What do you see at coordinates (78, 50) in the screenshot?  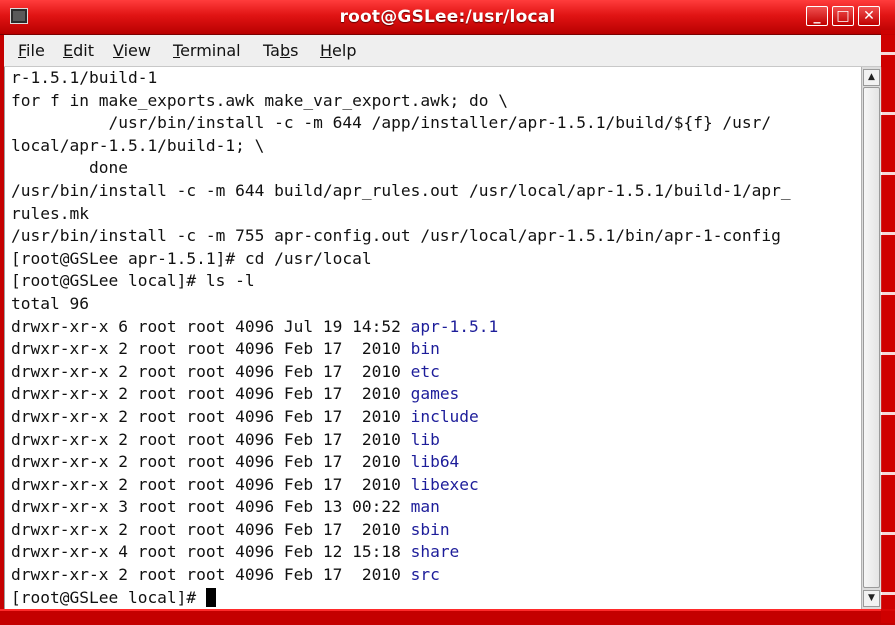 I see `menu-edit: Edit` at bounding box center [78, 50].